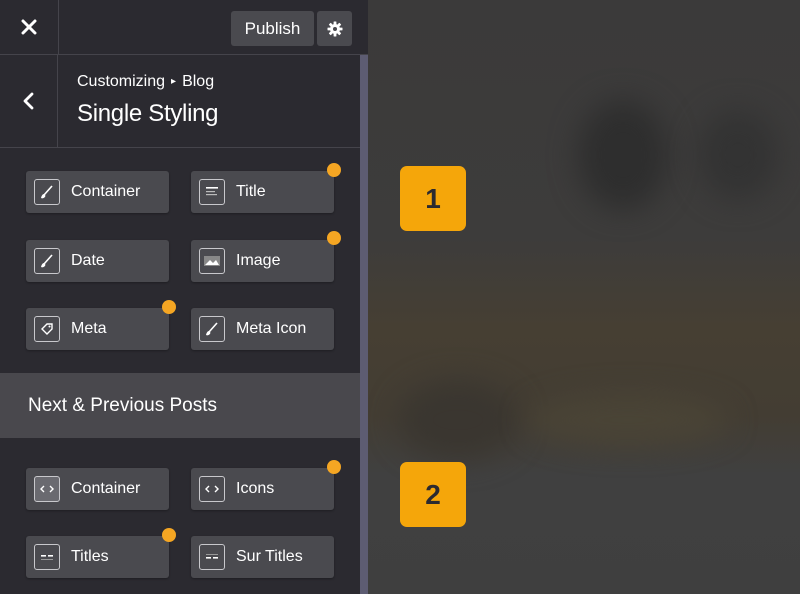 This screenshot has height=594, width=800. Describe the element at coordinates (269, 556) in the screenshot. I see `tile-label: Sur Titles` at that location.